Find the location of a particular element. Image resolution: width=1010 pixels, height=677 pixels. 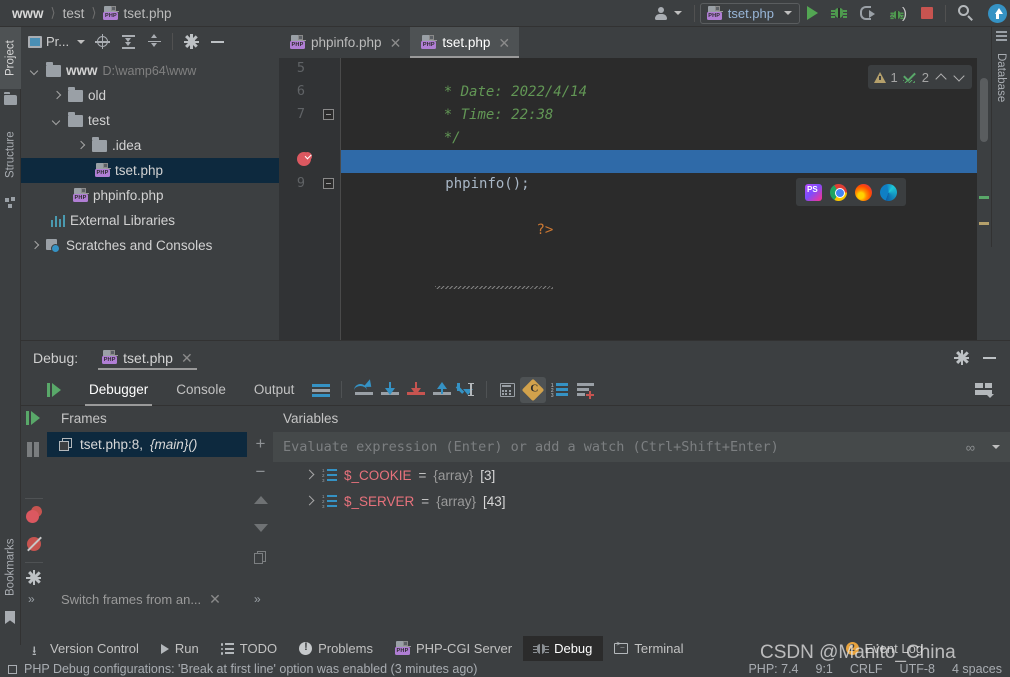

step-into-icon is located at coordinates (388, 390).